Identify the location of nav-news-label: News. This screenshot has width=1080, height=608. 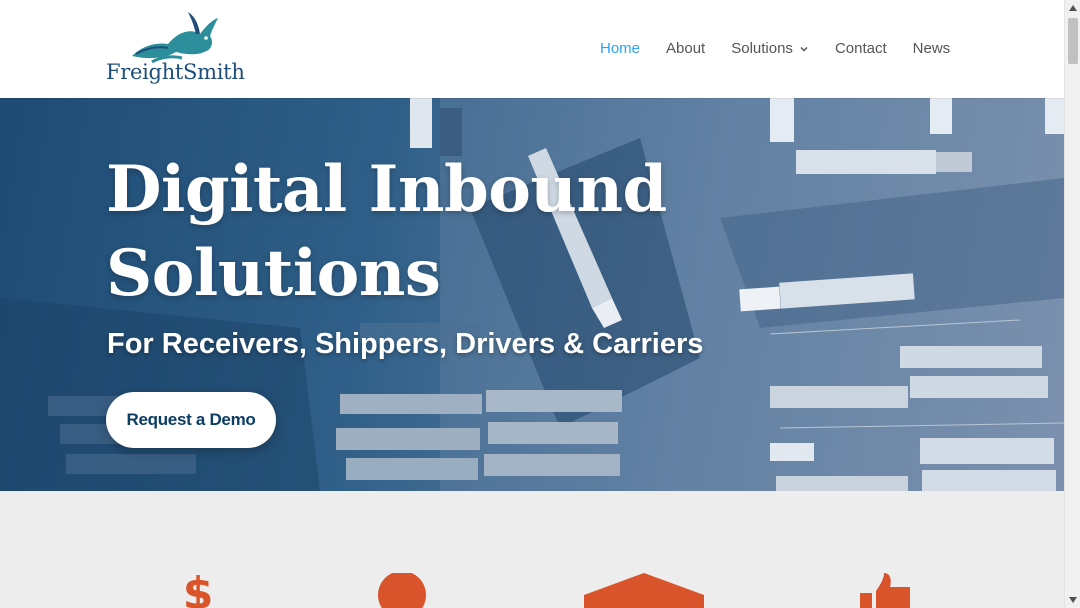
(931, 48).